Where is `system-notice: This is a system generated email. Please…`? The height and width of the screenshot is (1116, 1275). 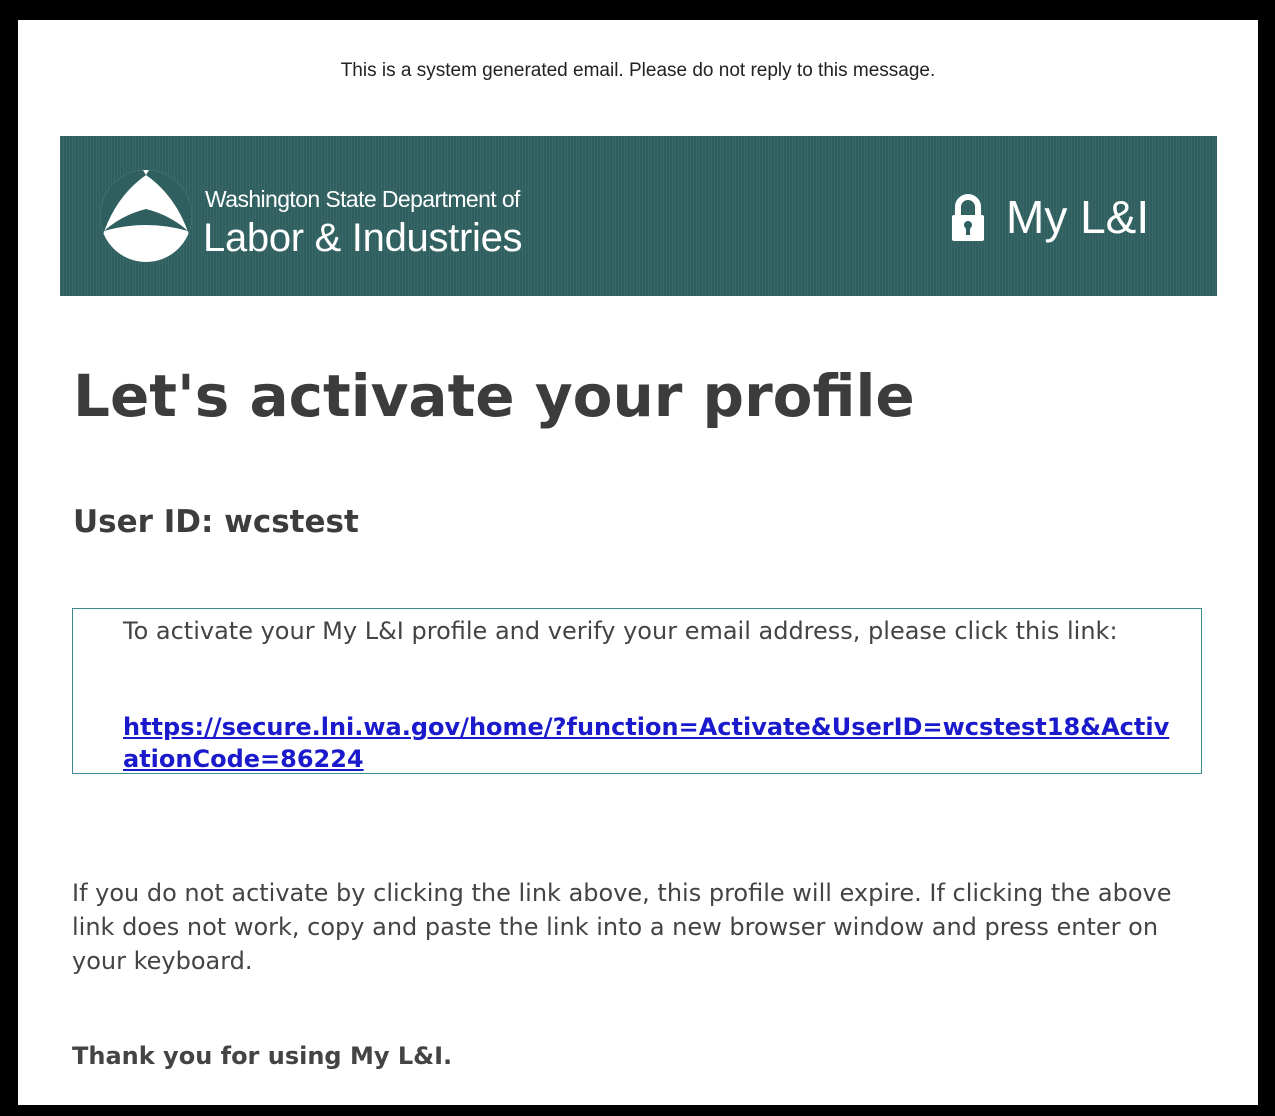
system-notice: This is a system generated email. Please… is located at coordinates (638, 70).